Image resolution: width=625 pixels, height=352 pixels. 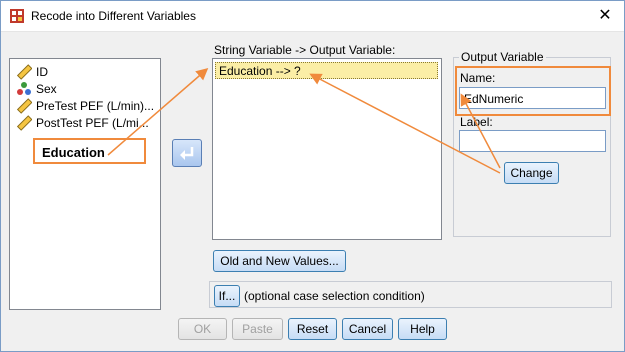 I want to click on variable-label: ID, so click(x=42, y=72).